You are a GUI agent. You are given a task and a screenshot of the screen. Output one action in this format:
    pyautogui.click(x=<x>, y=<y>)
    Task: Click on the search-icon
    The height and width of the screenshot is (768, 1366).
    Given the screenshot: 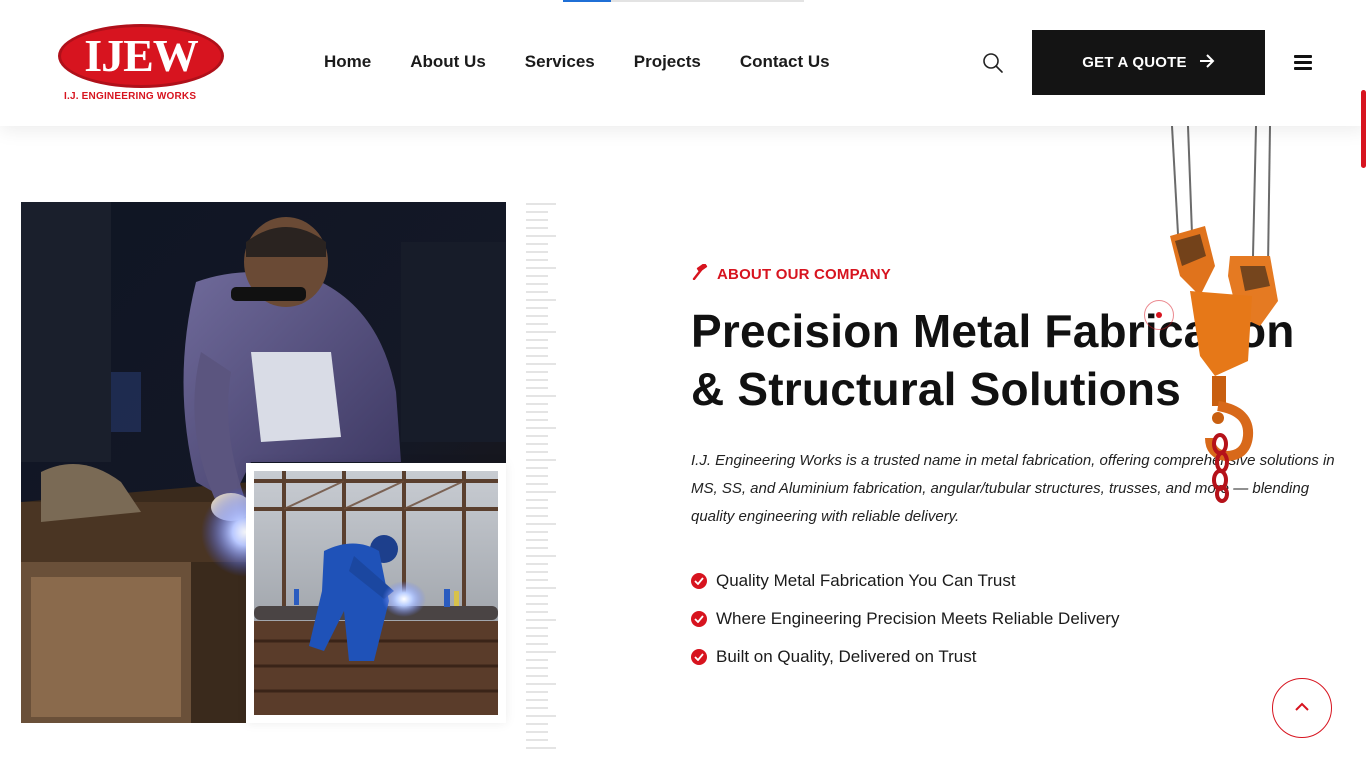 What is the action you would take?
    pyautogui.click(x=993, y=63)
    